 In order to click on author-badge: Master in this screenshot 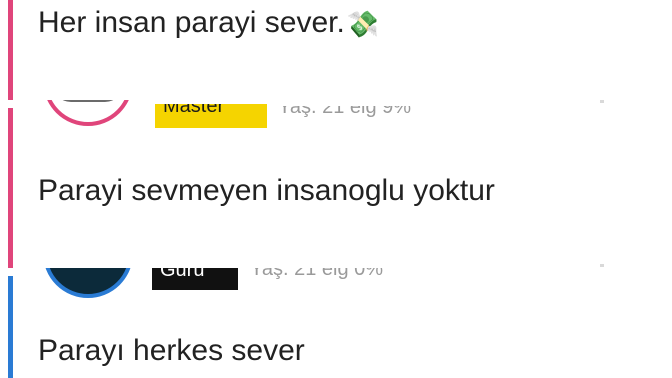, I will do `click(211, 116)`.